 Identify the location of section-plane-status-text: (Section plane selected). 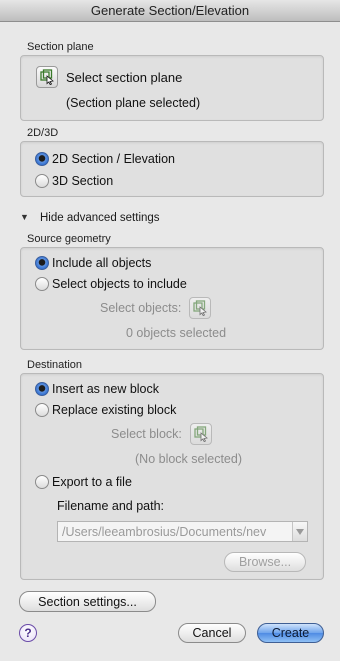
(133, 103).